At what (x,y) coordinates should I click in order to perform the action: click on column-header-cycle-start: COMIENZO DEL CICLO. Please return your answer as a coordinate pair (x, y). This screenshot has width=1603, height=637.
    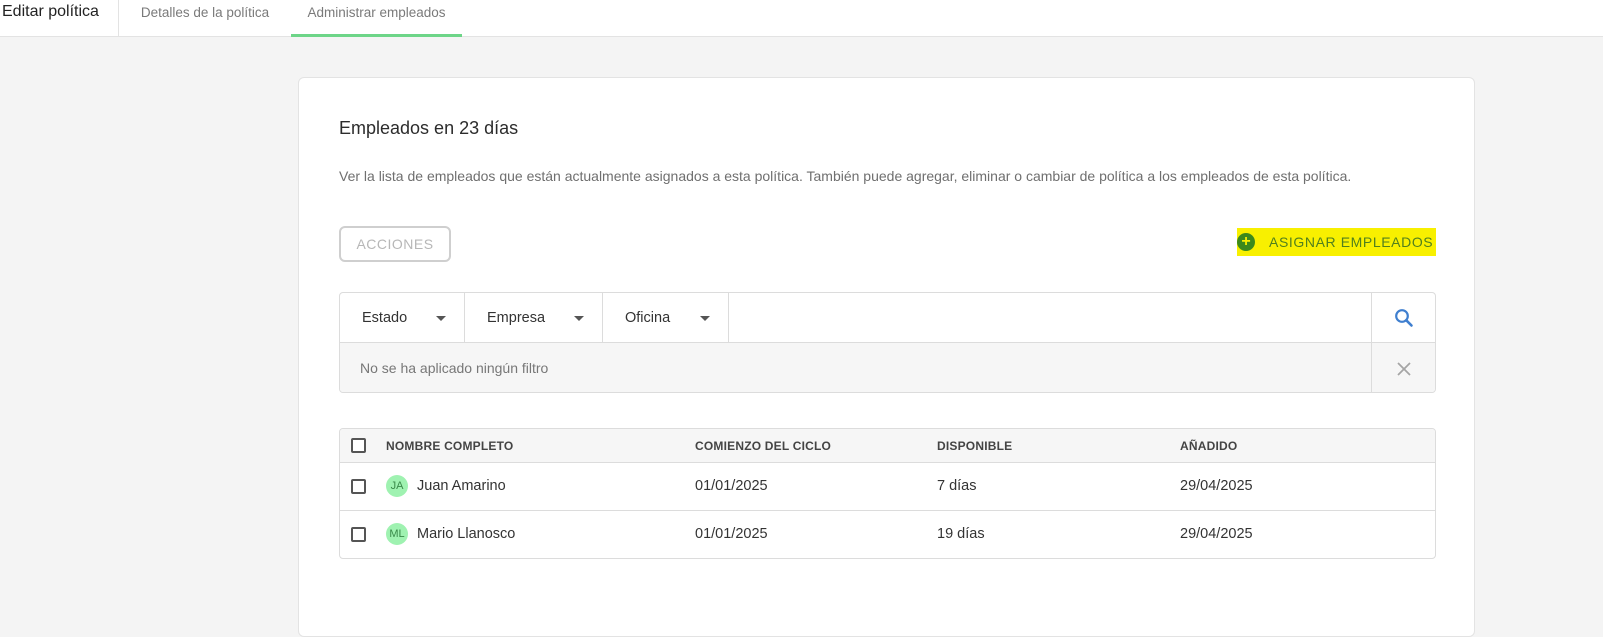
    Looking at the image, I should click on (763, 446).